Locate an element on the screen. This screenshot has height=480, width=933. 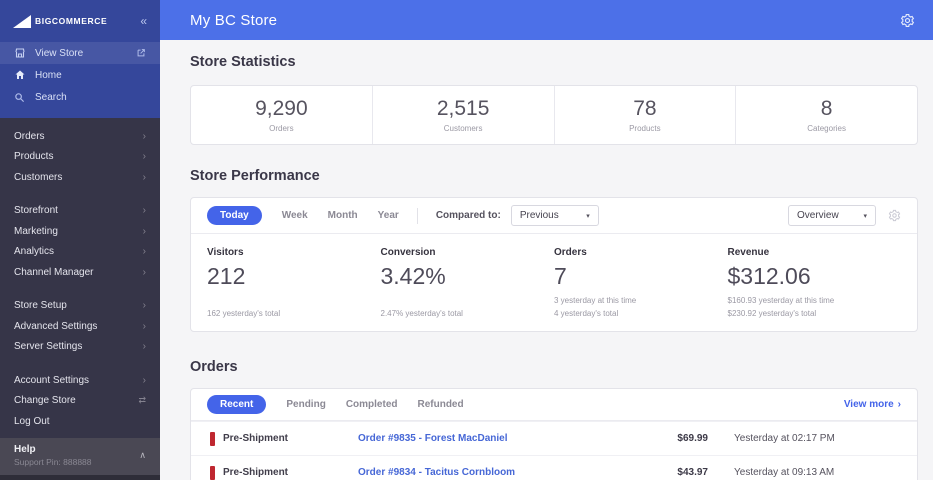
menu-label: Change Store is located at coordinates (45, 401).